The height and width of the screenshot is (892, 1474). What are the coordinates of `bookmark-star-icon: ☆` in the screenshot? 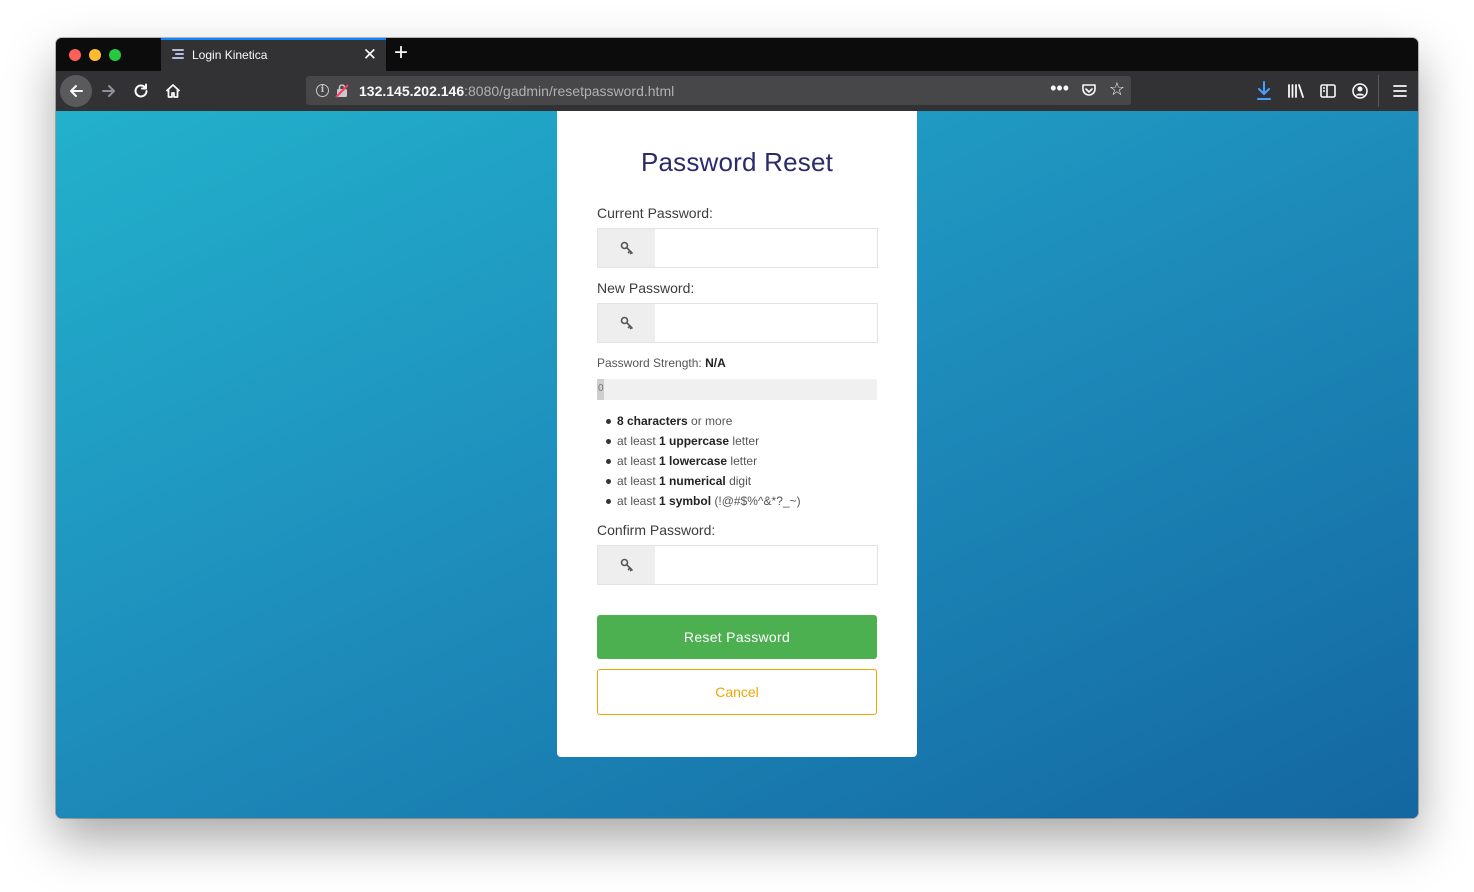 It's located at (1117, 89).